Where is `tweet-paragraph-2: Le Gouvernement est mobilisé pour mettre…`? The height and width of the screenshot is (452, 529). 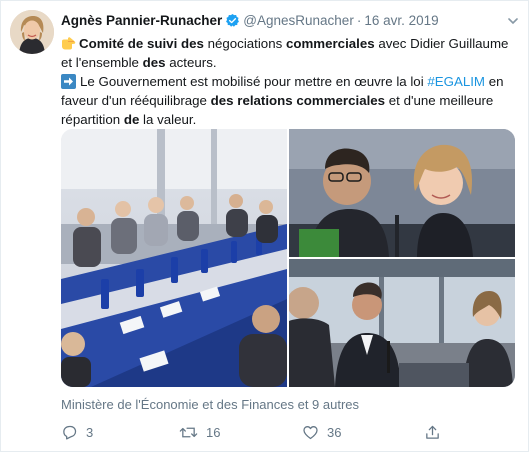
tweet-paragraph-2: Le Gouvernement est mobilisé pour mettre… is located at coordinates (292, 100).